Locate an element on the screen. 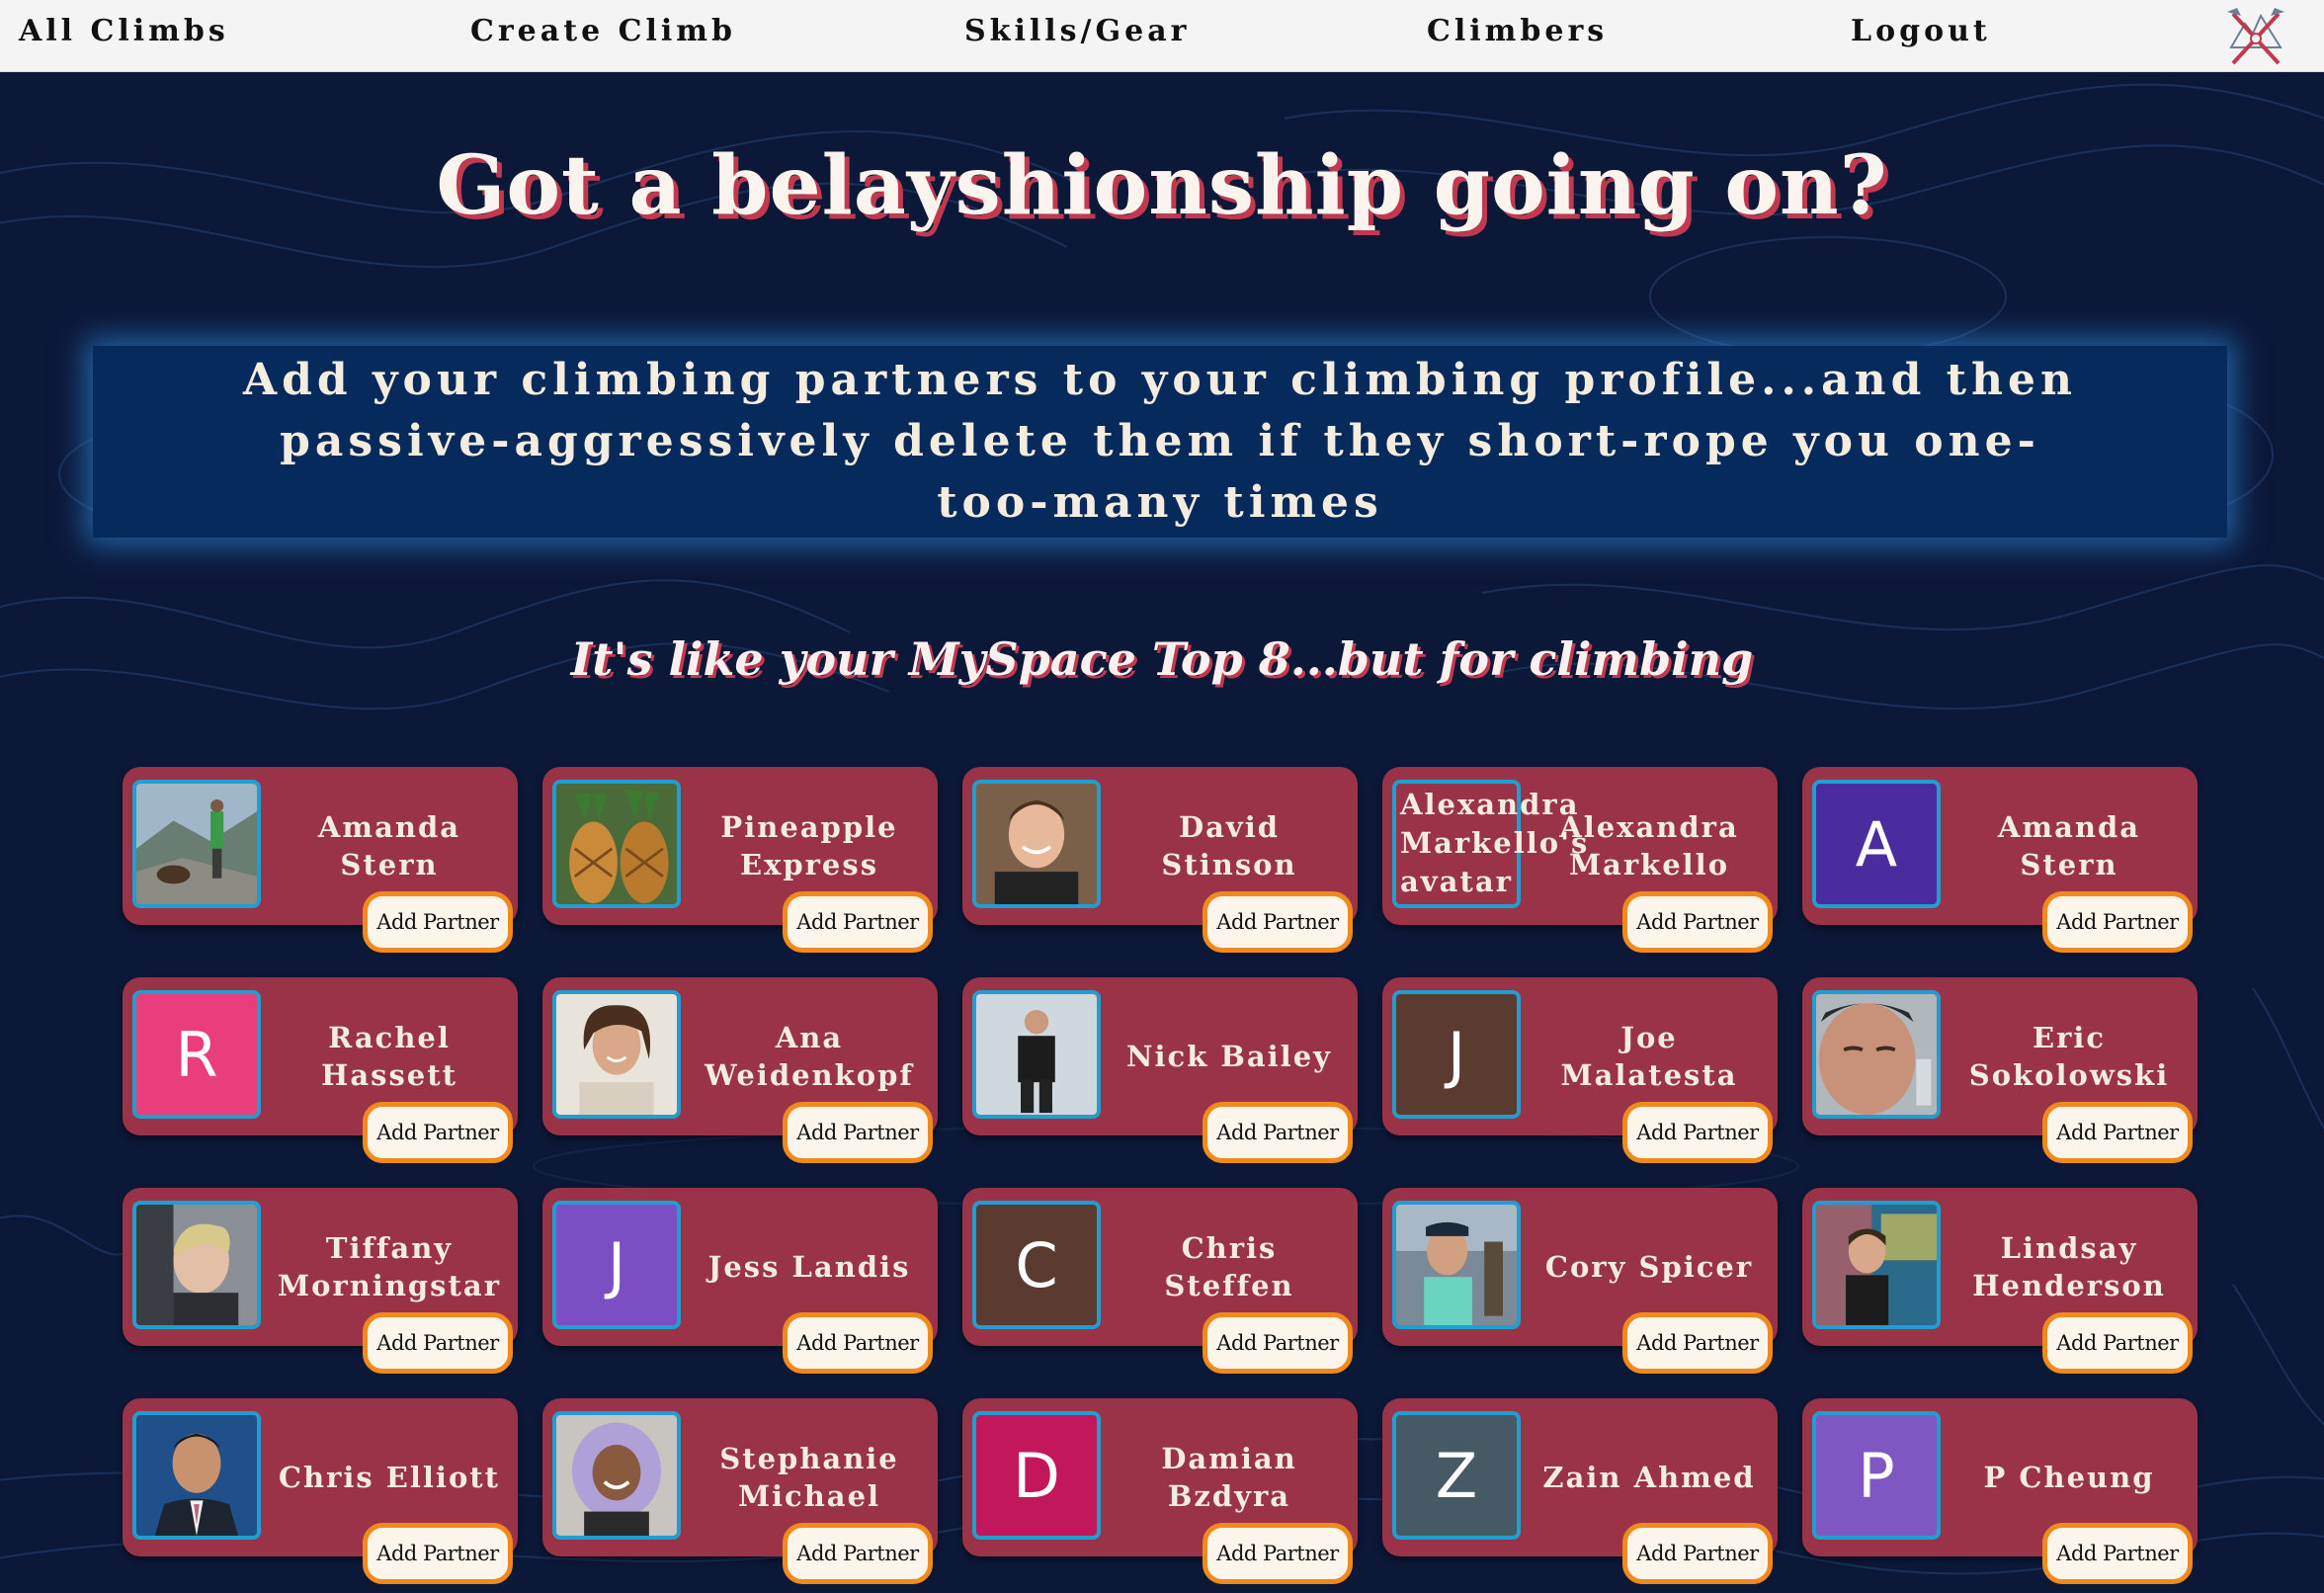 The height and width of the screenshot is (1593, 2324). climber-avatar: Alexandra Markello's avatar is located at coordinates (1491, 844).